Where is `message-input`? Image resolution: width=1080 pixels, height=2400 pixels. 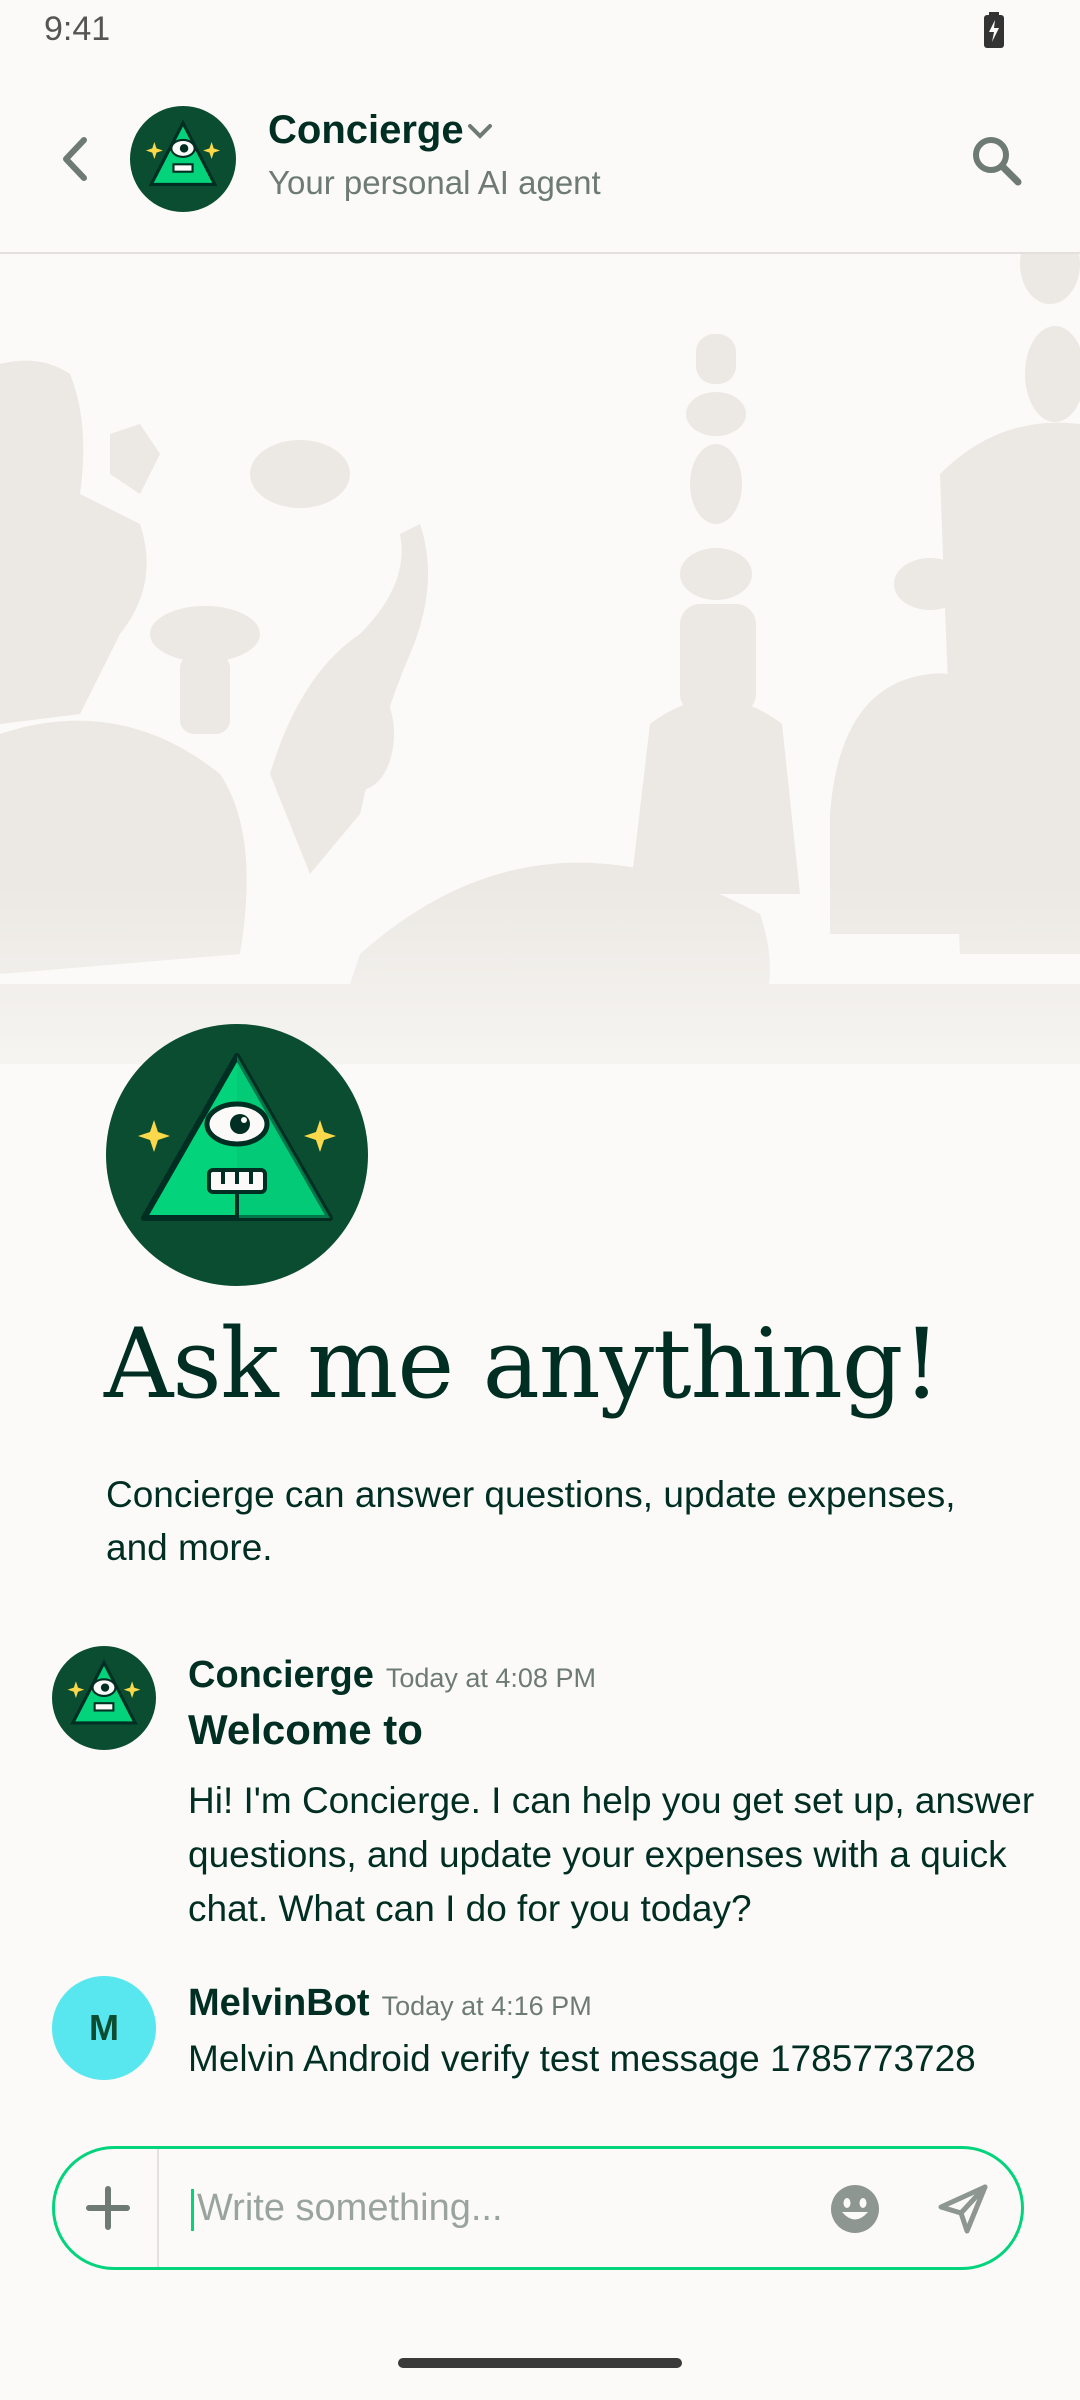
message-input is located at coordinates (513, 2208).